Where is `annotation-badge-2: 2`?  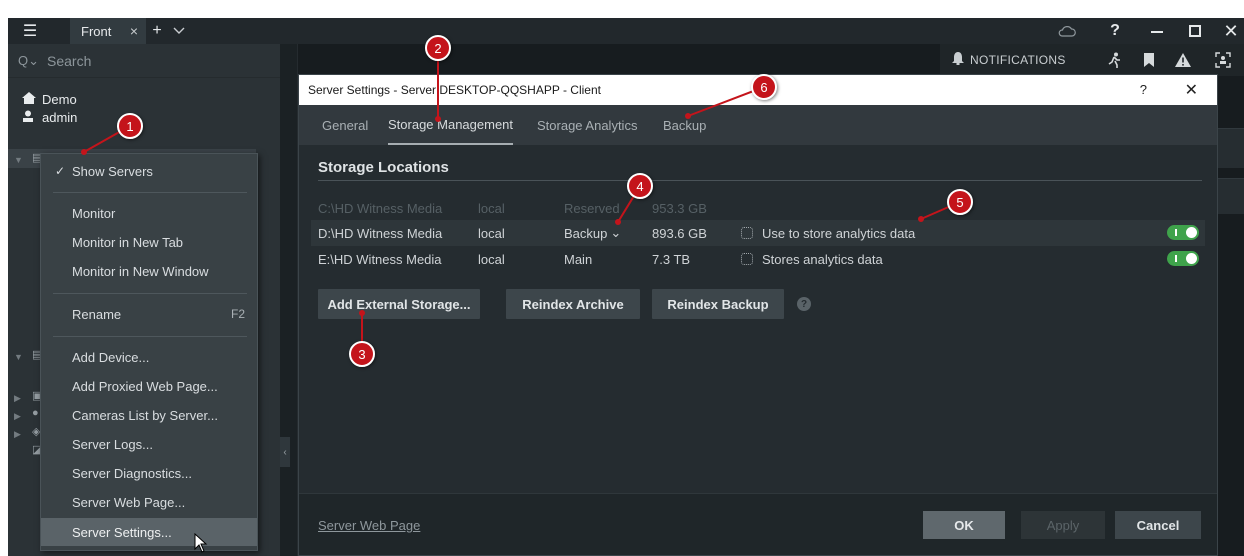 annotation-badge-2: 2 is located at coordinates (438, 48).